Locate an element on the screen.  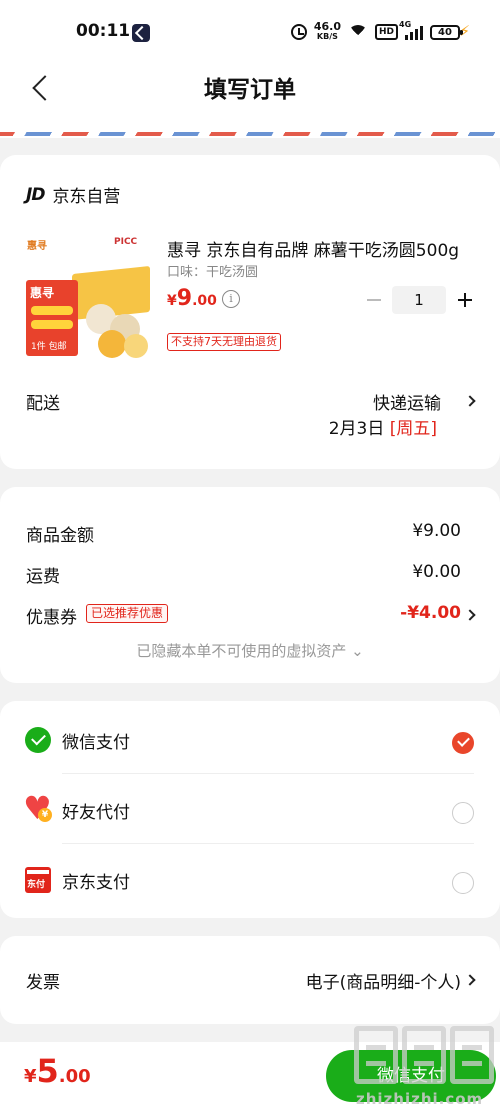
invoice-value: 电子(商品明细-个人) is located at coordinates (383, 980).